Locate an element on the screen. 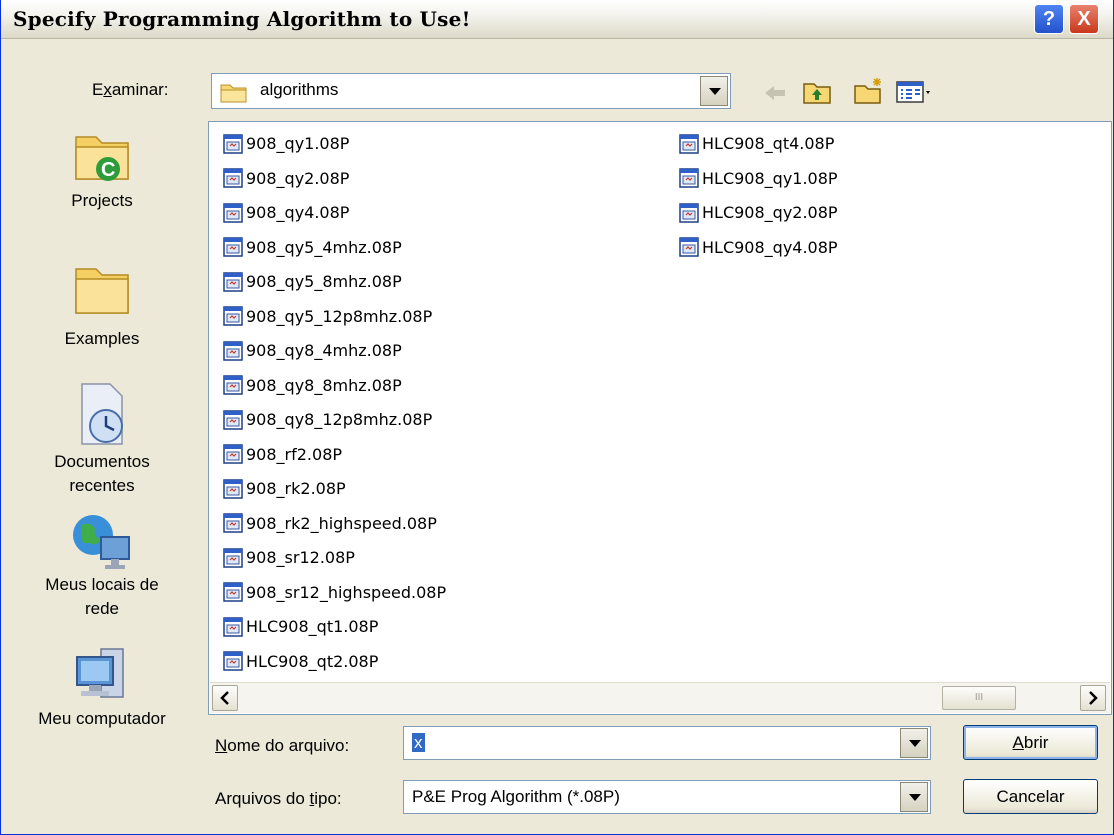 Image resolution: width=1114 pixels, height=835 pixels. file-name: HLC908_qy1.08P is located at coordinates (770, 178).